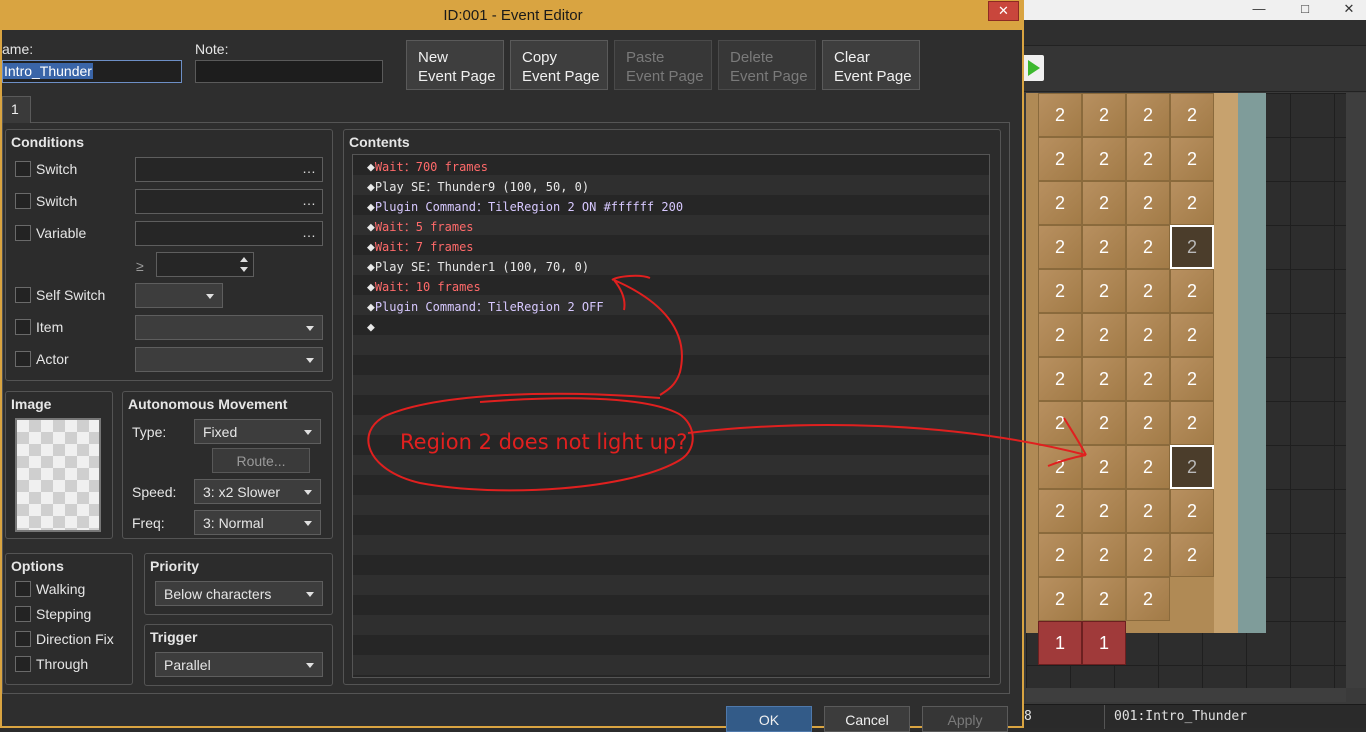 The height and width of the screenshot is (732, 1366). What do you see at coordinates (23, 359) in the screenshot?
I see `actor-checkbox` at bounding box center [23, 359].